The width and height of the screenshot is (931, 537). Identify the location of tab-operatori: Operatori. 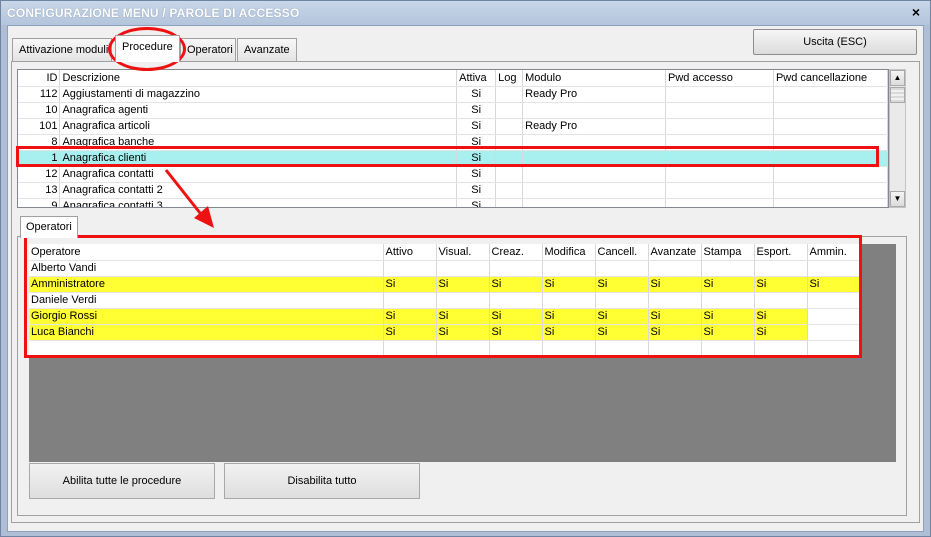
(208, 50).